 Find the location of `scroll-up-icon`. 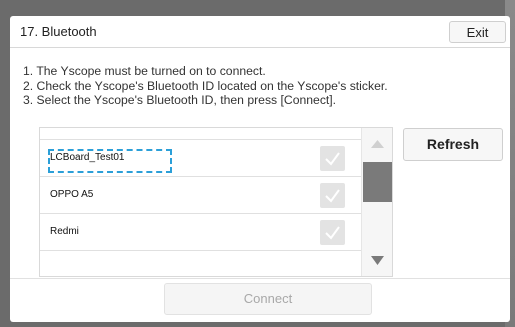

scroll-up-icon is located at coordinates (377, 143).